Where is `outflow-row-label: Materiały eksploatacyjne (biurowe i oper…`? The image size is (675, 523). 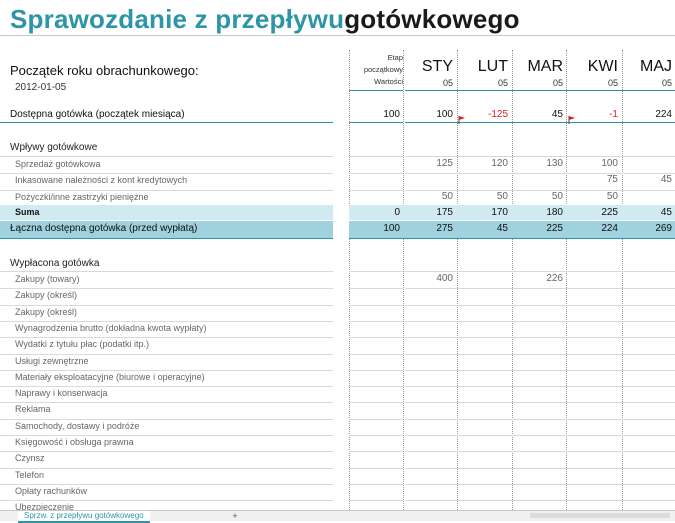 outflow-row-label: Materiały eksploatacyjne (biurowe i oper… is located at coordinates (110, 376).